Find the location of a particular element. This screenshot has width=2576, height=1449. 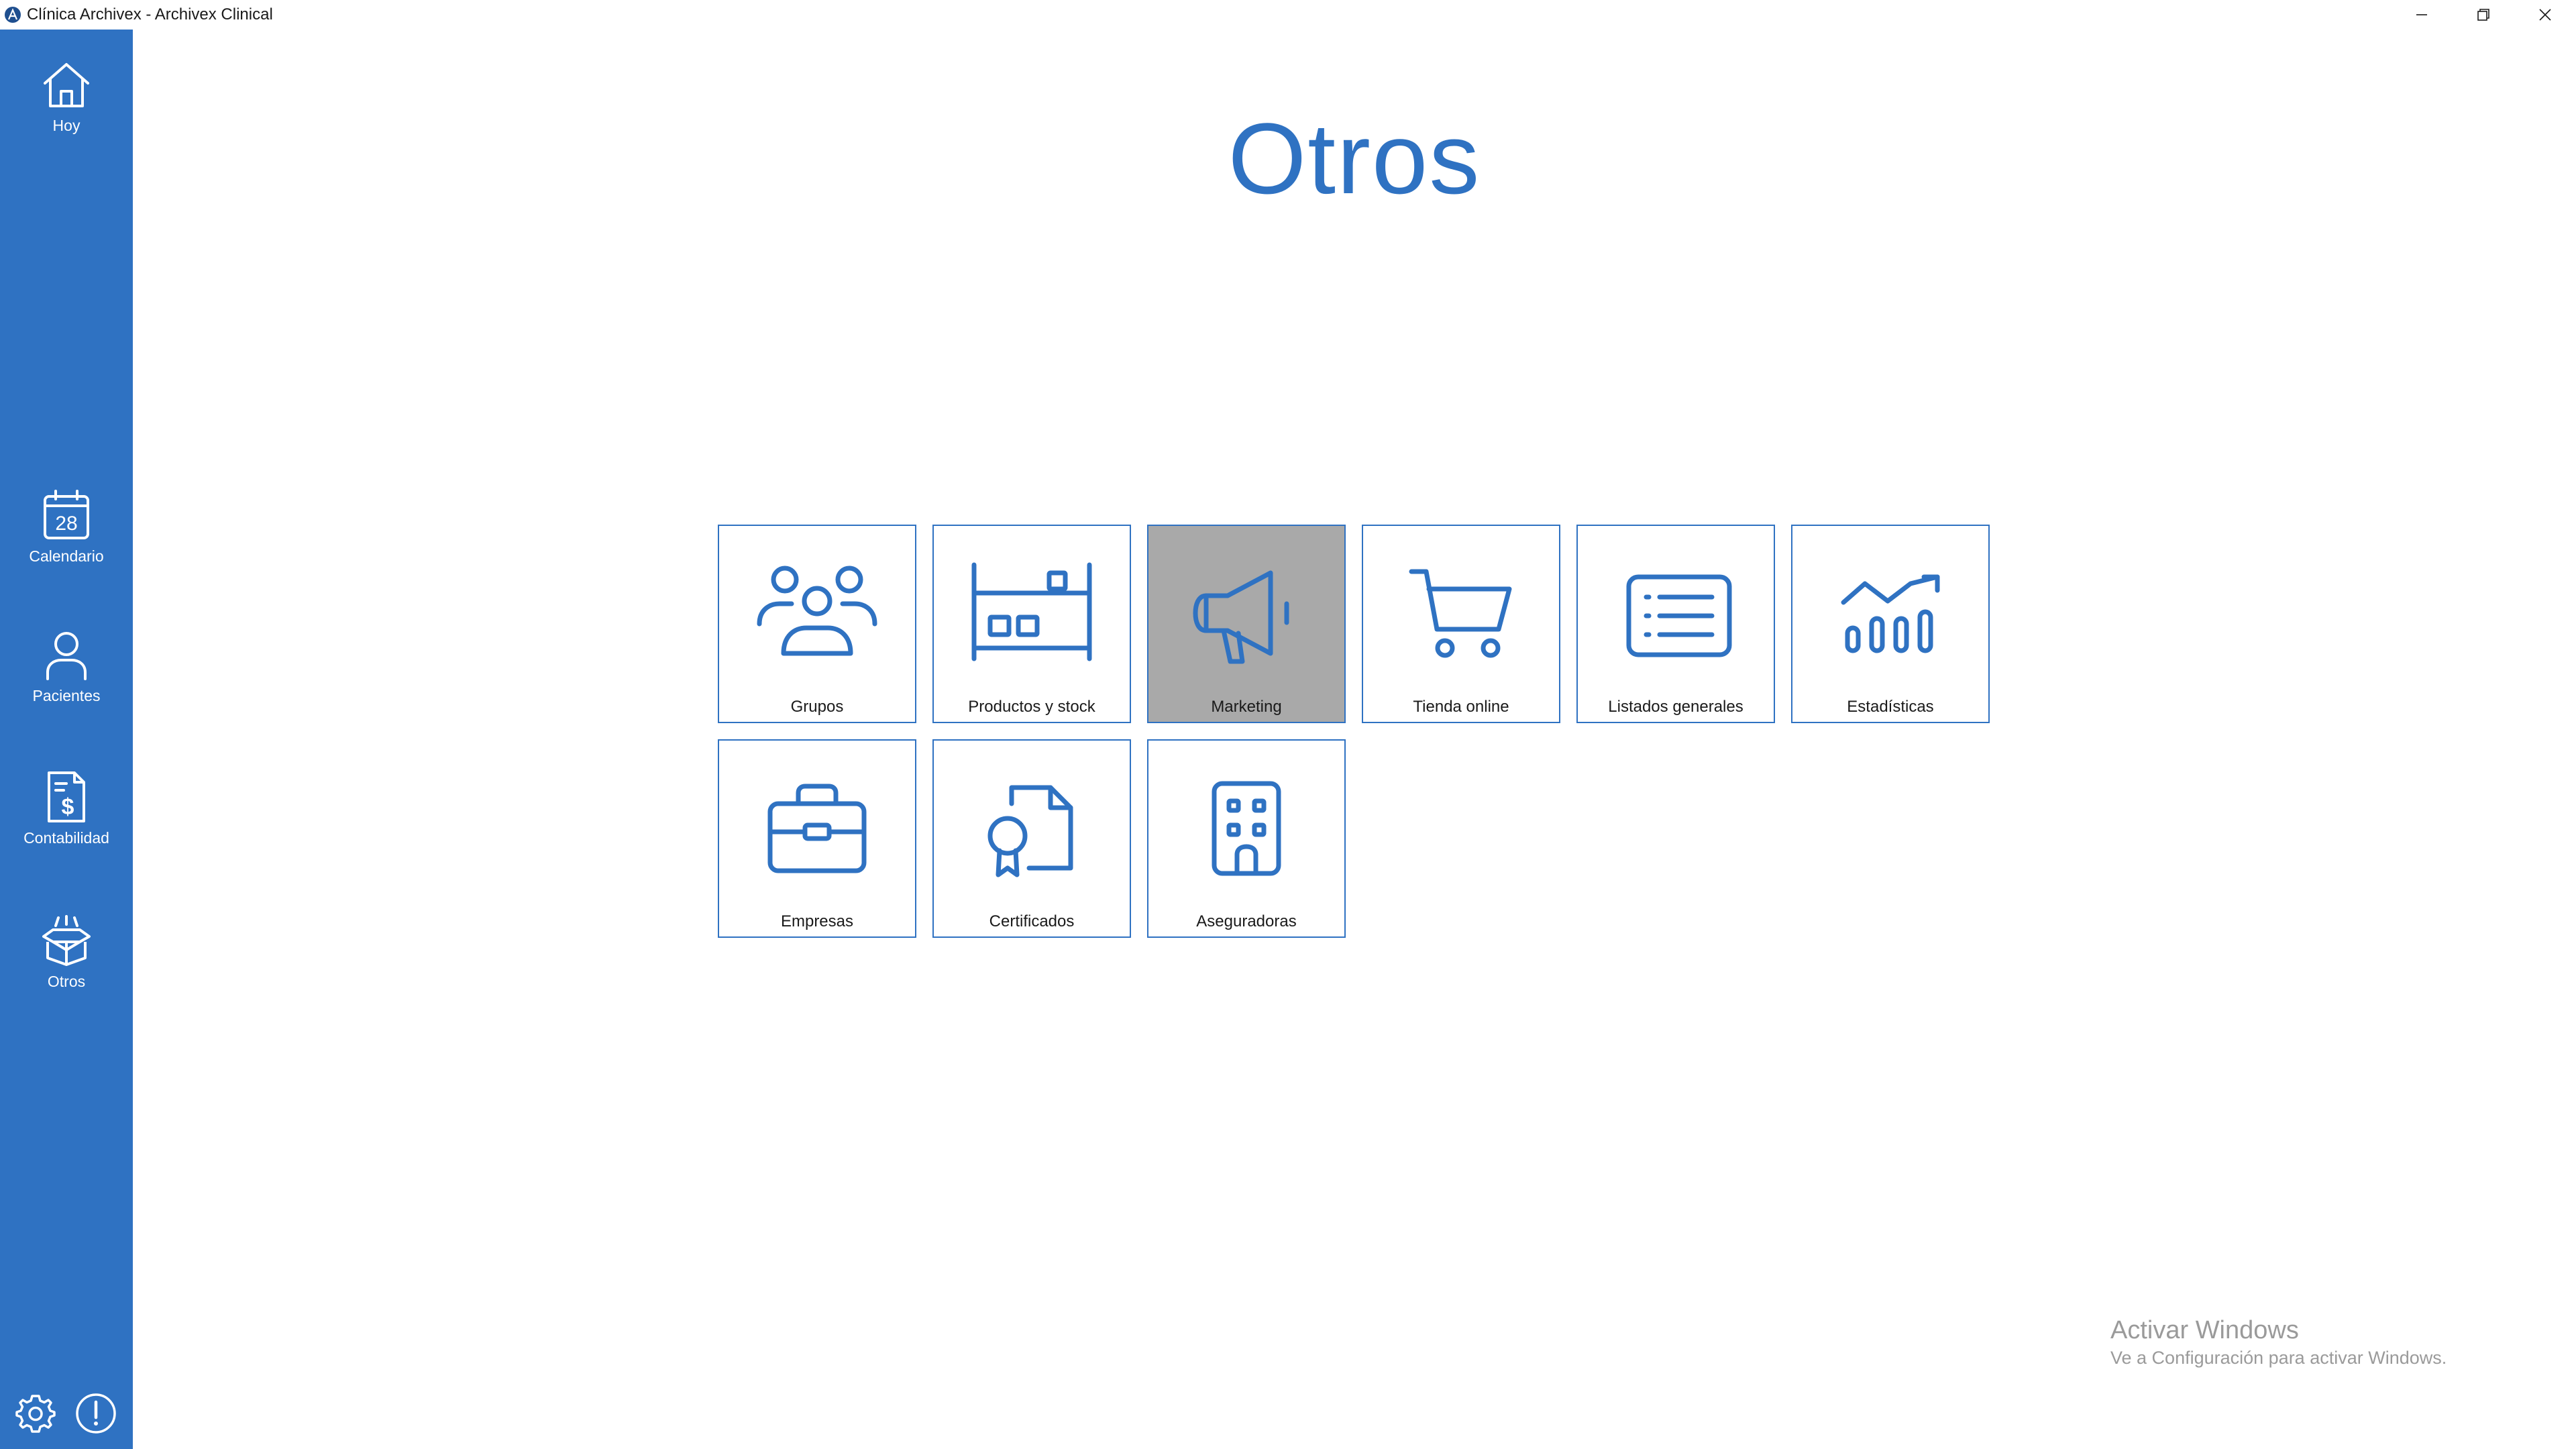

tile-empresas: Empresas is located at coordinates (817, 838).